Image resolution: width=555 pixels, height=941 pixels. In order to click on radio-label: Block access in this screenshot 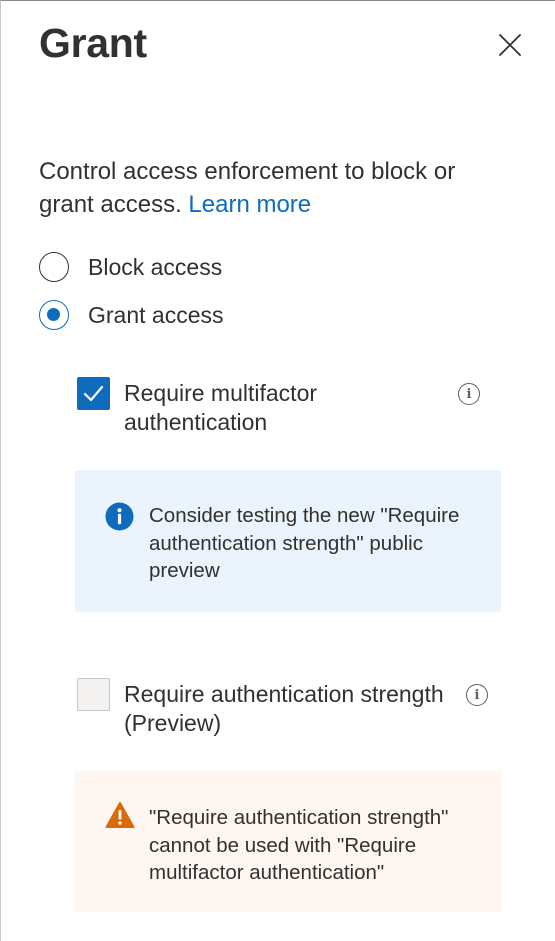, I will do `click(155, 266)`.